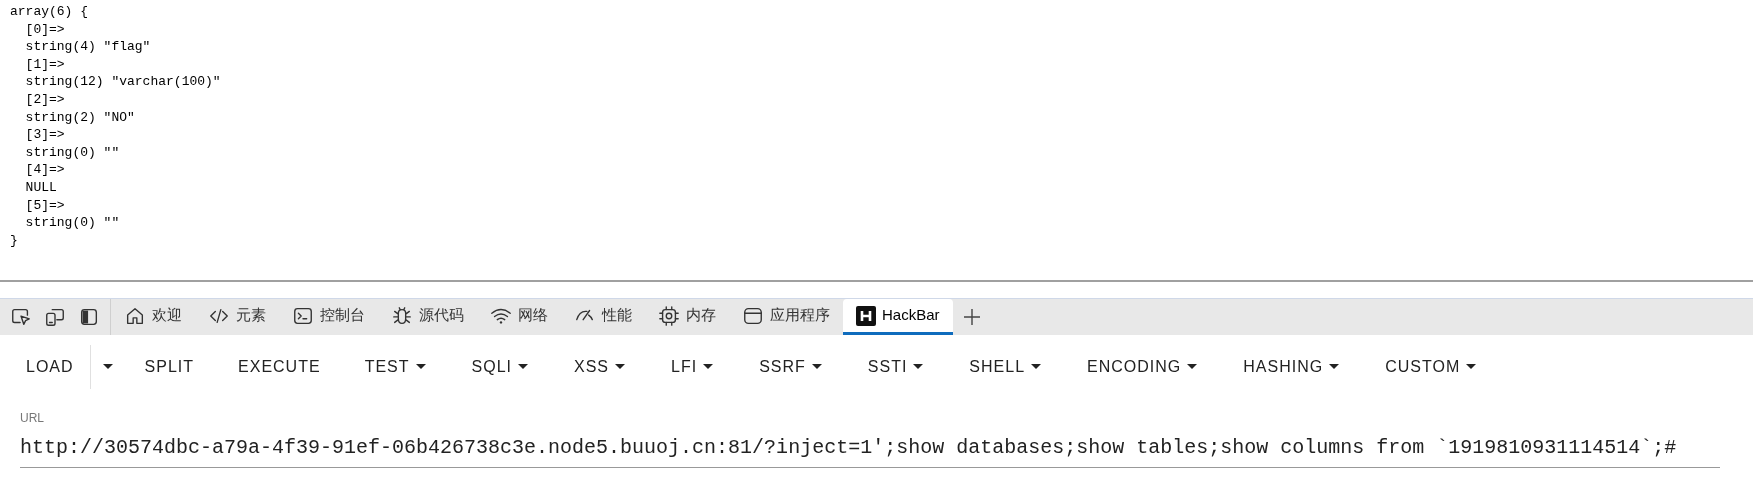 Image resolution: width=1753 pixels, height=483 pixels. Describe the element at coordinates (895, 367) in the screenshot. I see `menu-button: SSTI` at that location.